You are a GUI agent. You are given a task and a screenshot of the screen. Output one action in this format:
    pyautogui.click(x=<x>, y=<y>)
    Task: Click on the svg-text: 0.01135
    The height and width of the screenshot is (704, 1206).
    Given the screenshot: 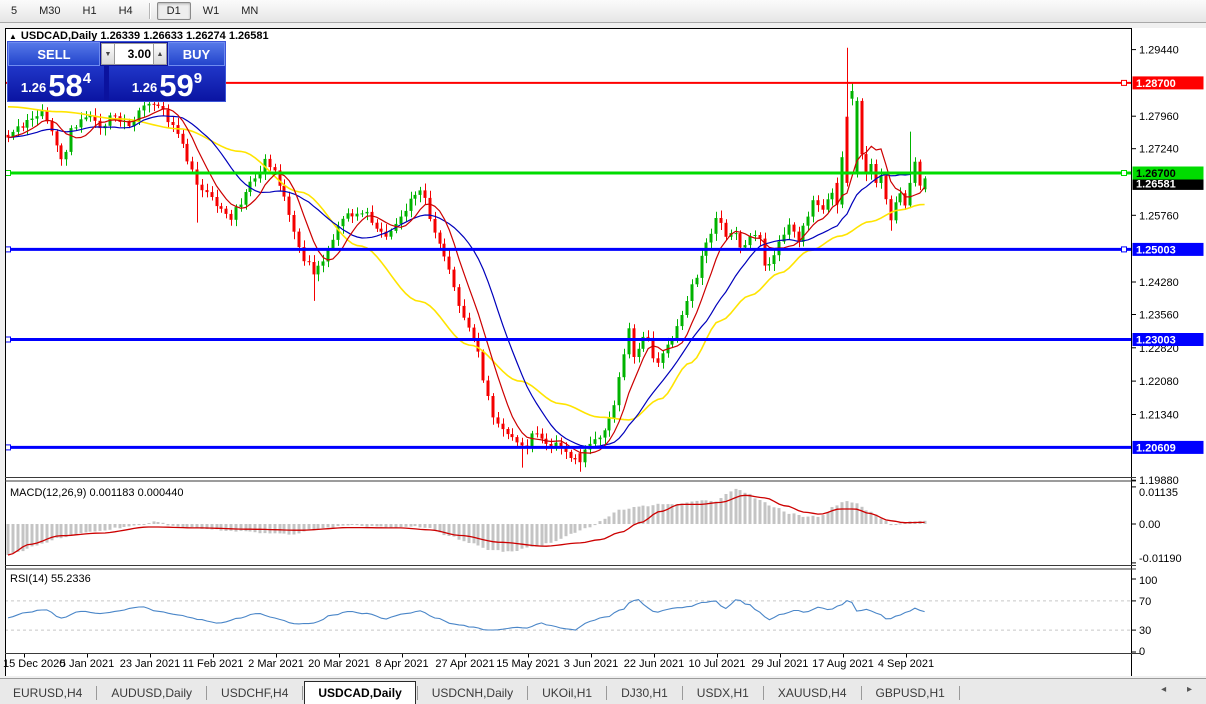 What is the action you would take?
    pyautogui.click(x=1158, y=493)
    